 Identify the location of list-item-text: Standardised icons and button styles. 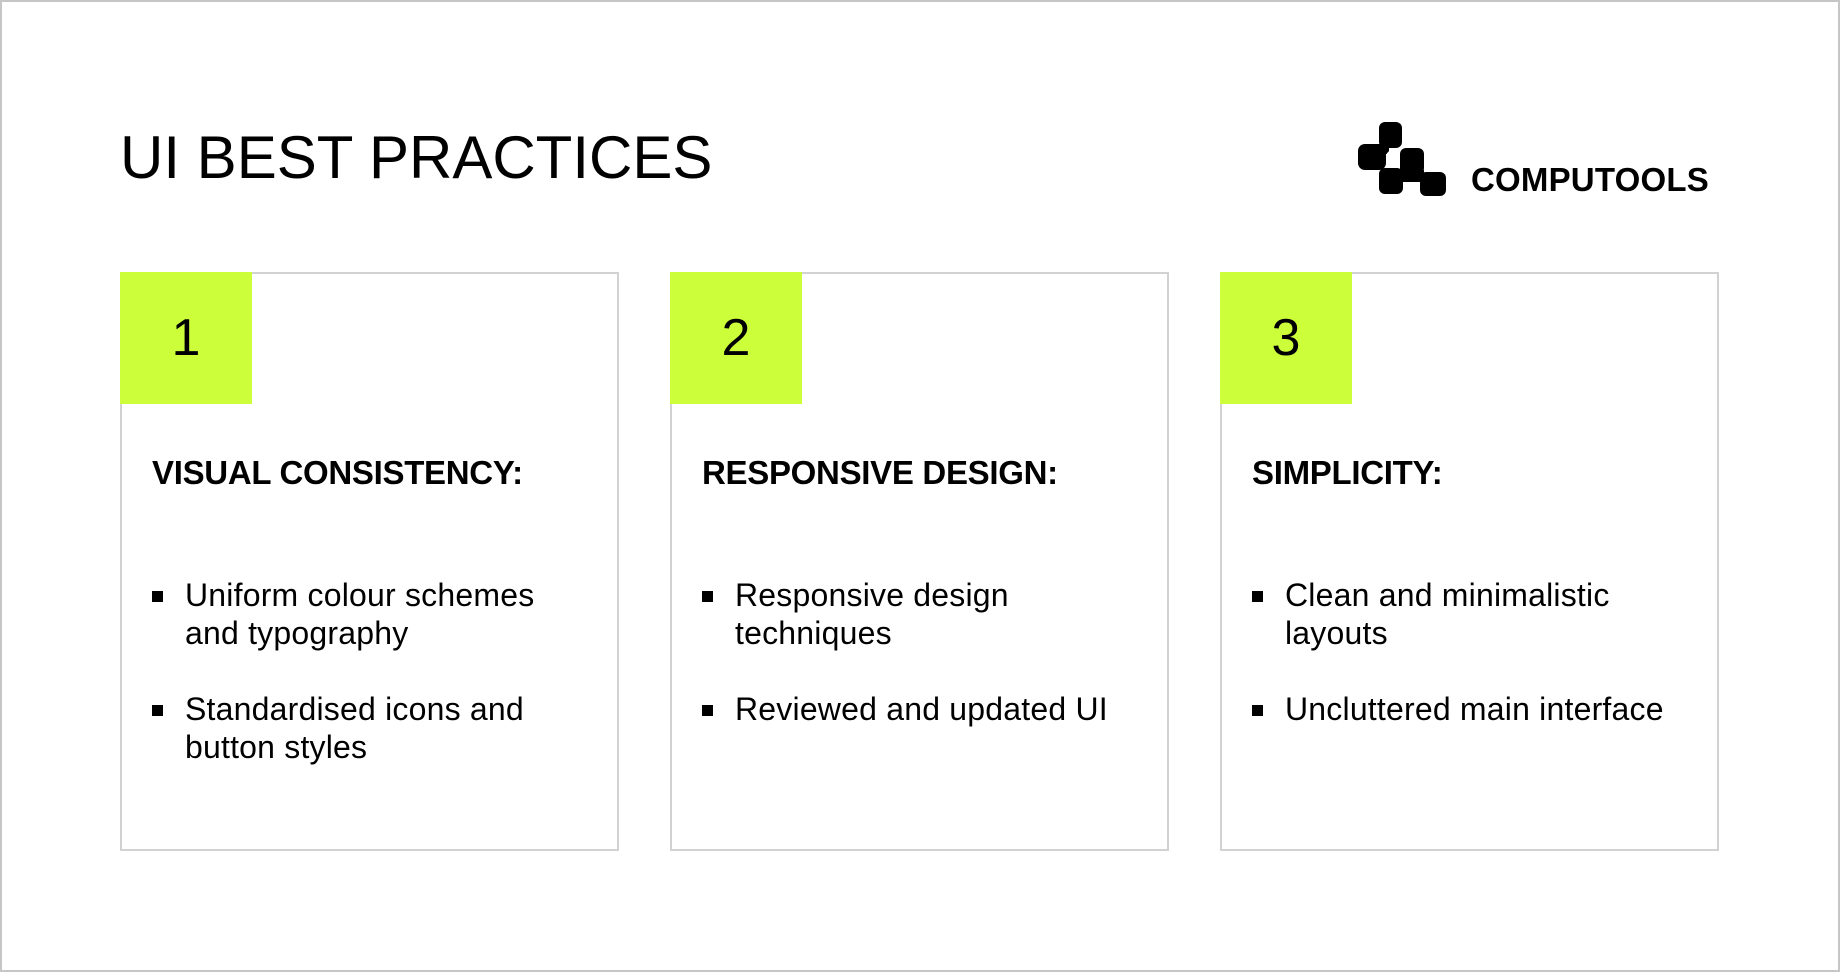
(354, 728).